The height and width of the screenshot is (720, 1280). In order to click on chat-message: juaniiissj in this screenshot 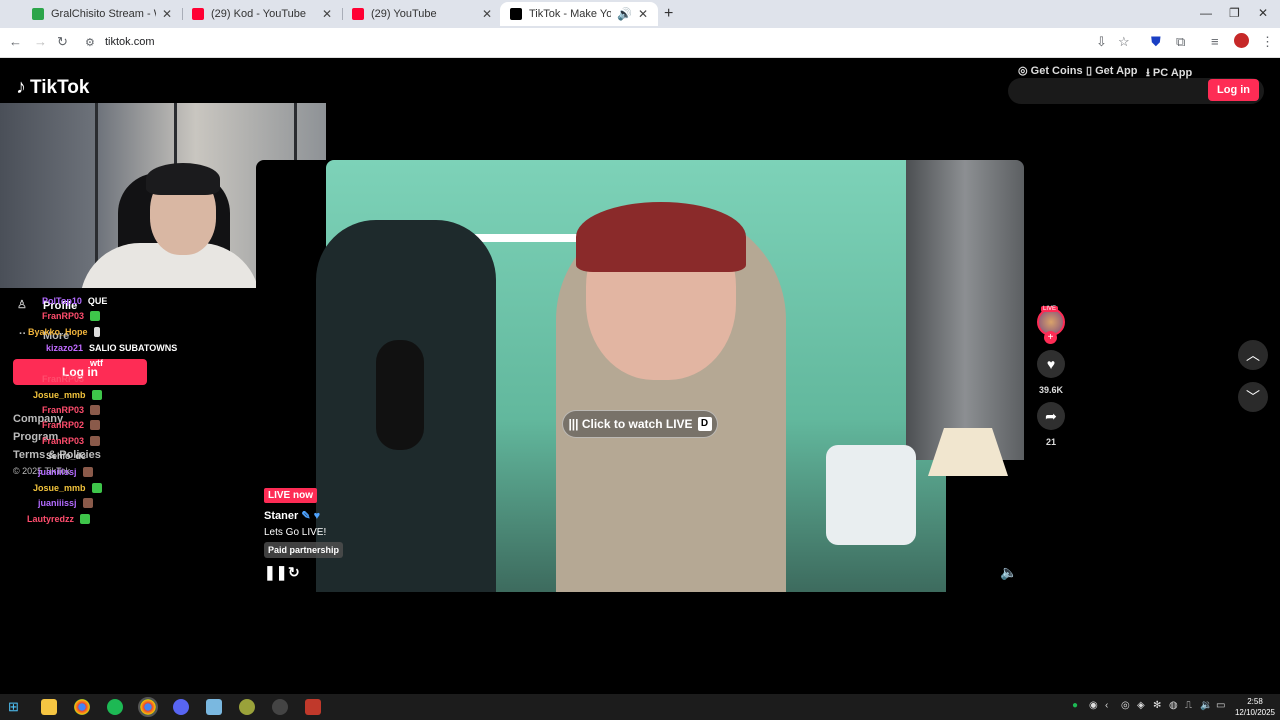, I will do `click(65, 503)`.